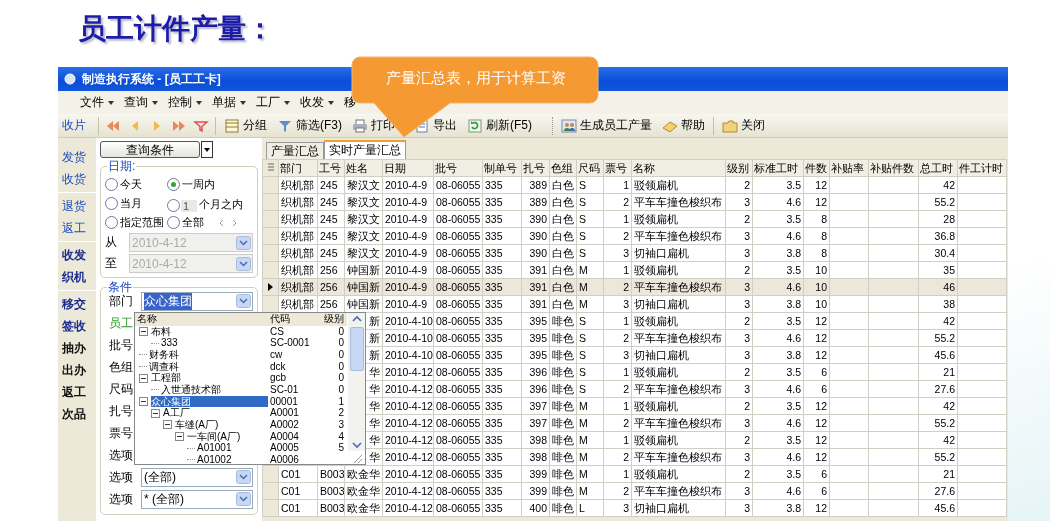  Describe the element at coordinates (77, 414) in the screenshot. I see `sidebar-link: 次品` at that location.